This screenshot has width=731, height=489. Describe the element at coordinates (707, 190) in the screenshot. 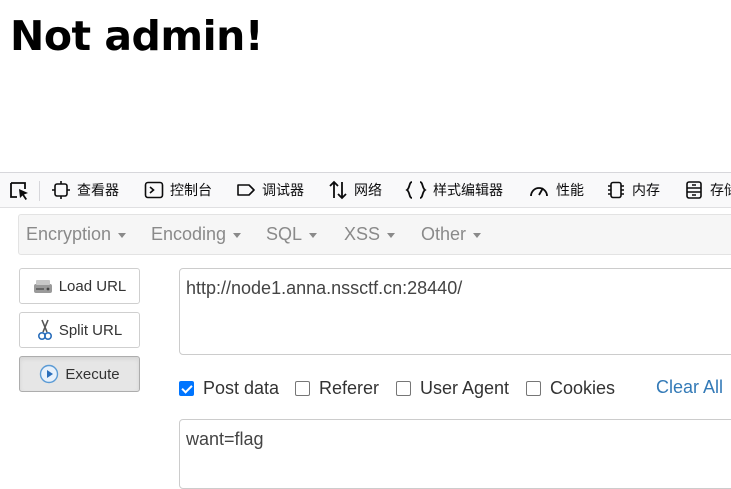

I see `tab-storage: 存储` at that location.